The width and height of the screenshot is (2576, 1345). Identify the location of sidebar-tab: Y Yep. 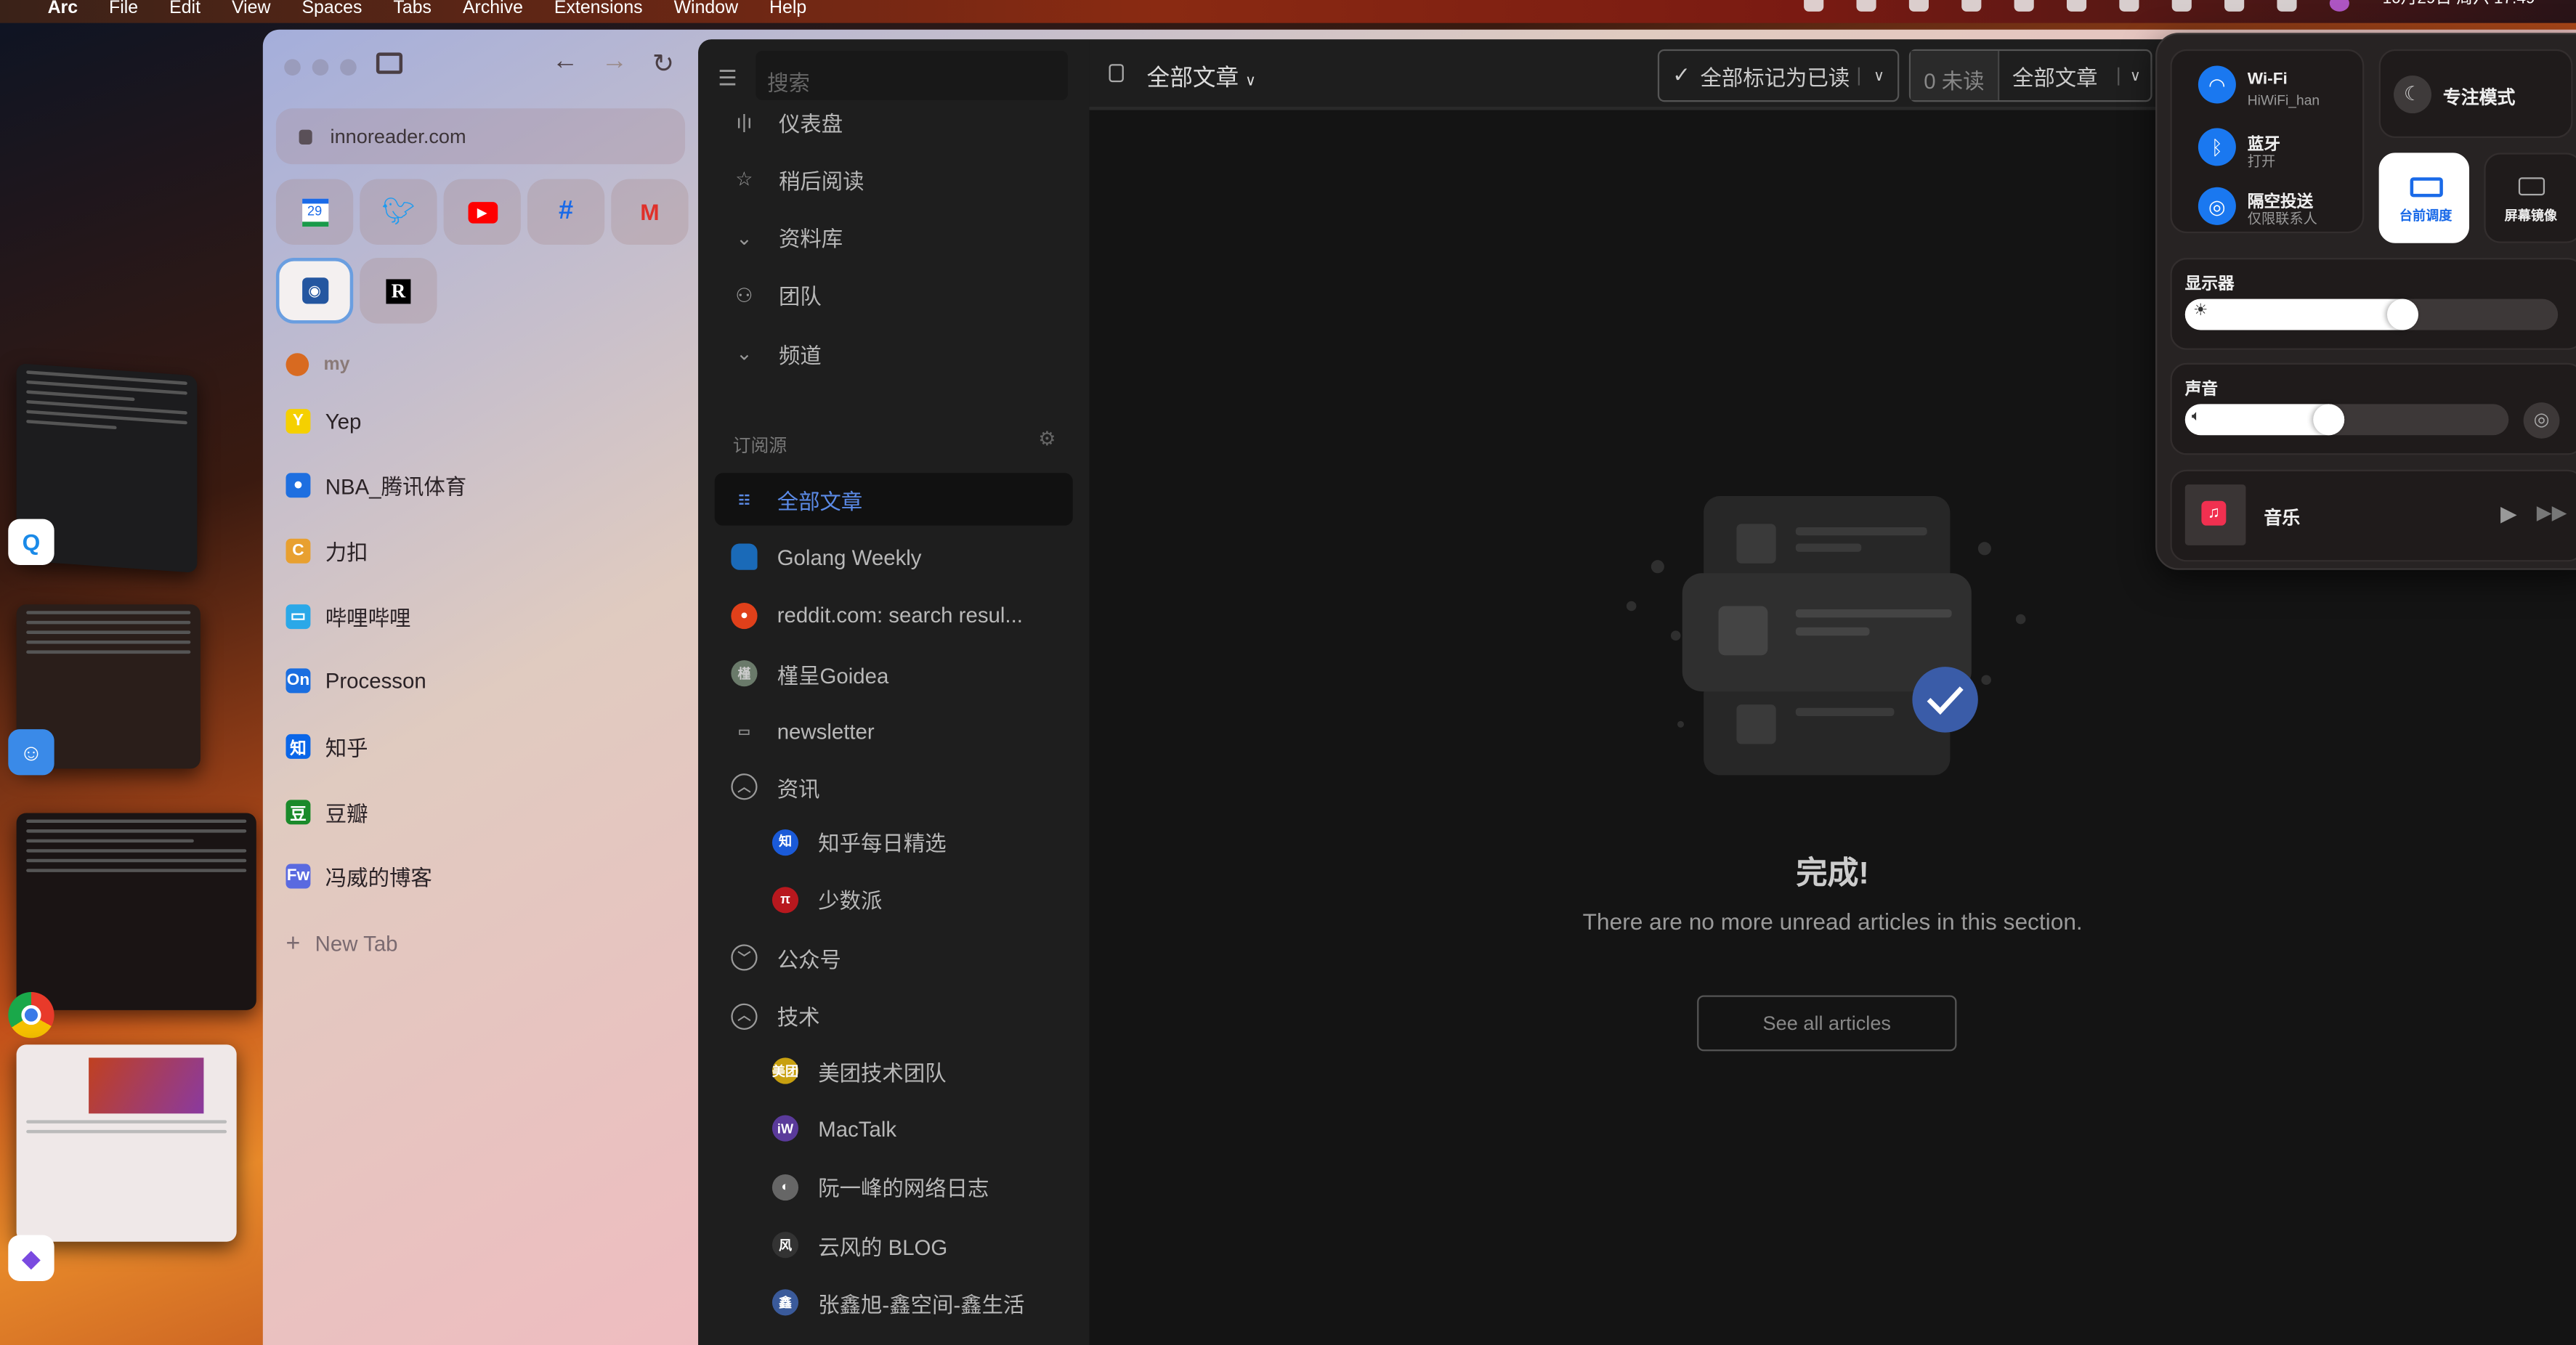
(323, 420).